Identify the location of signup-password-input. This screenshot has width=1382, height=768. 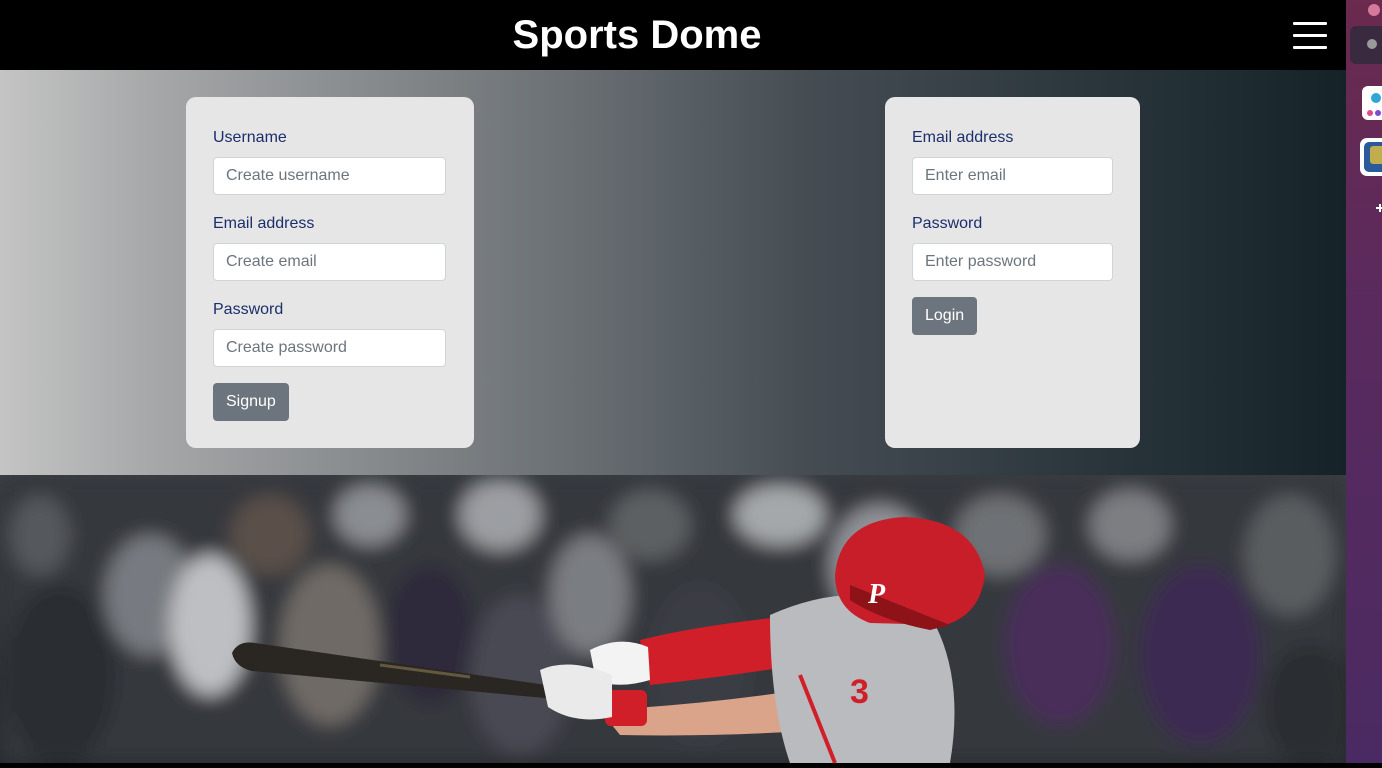
(329, 348).